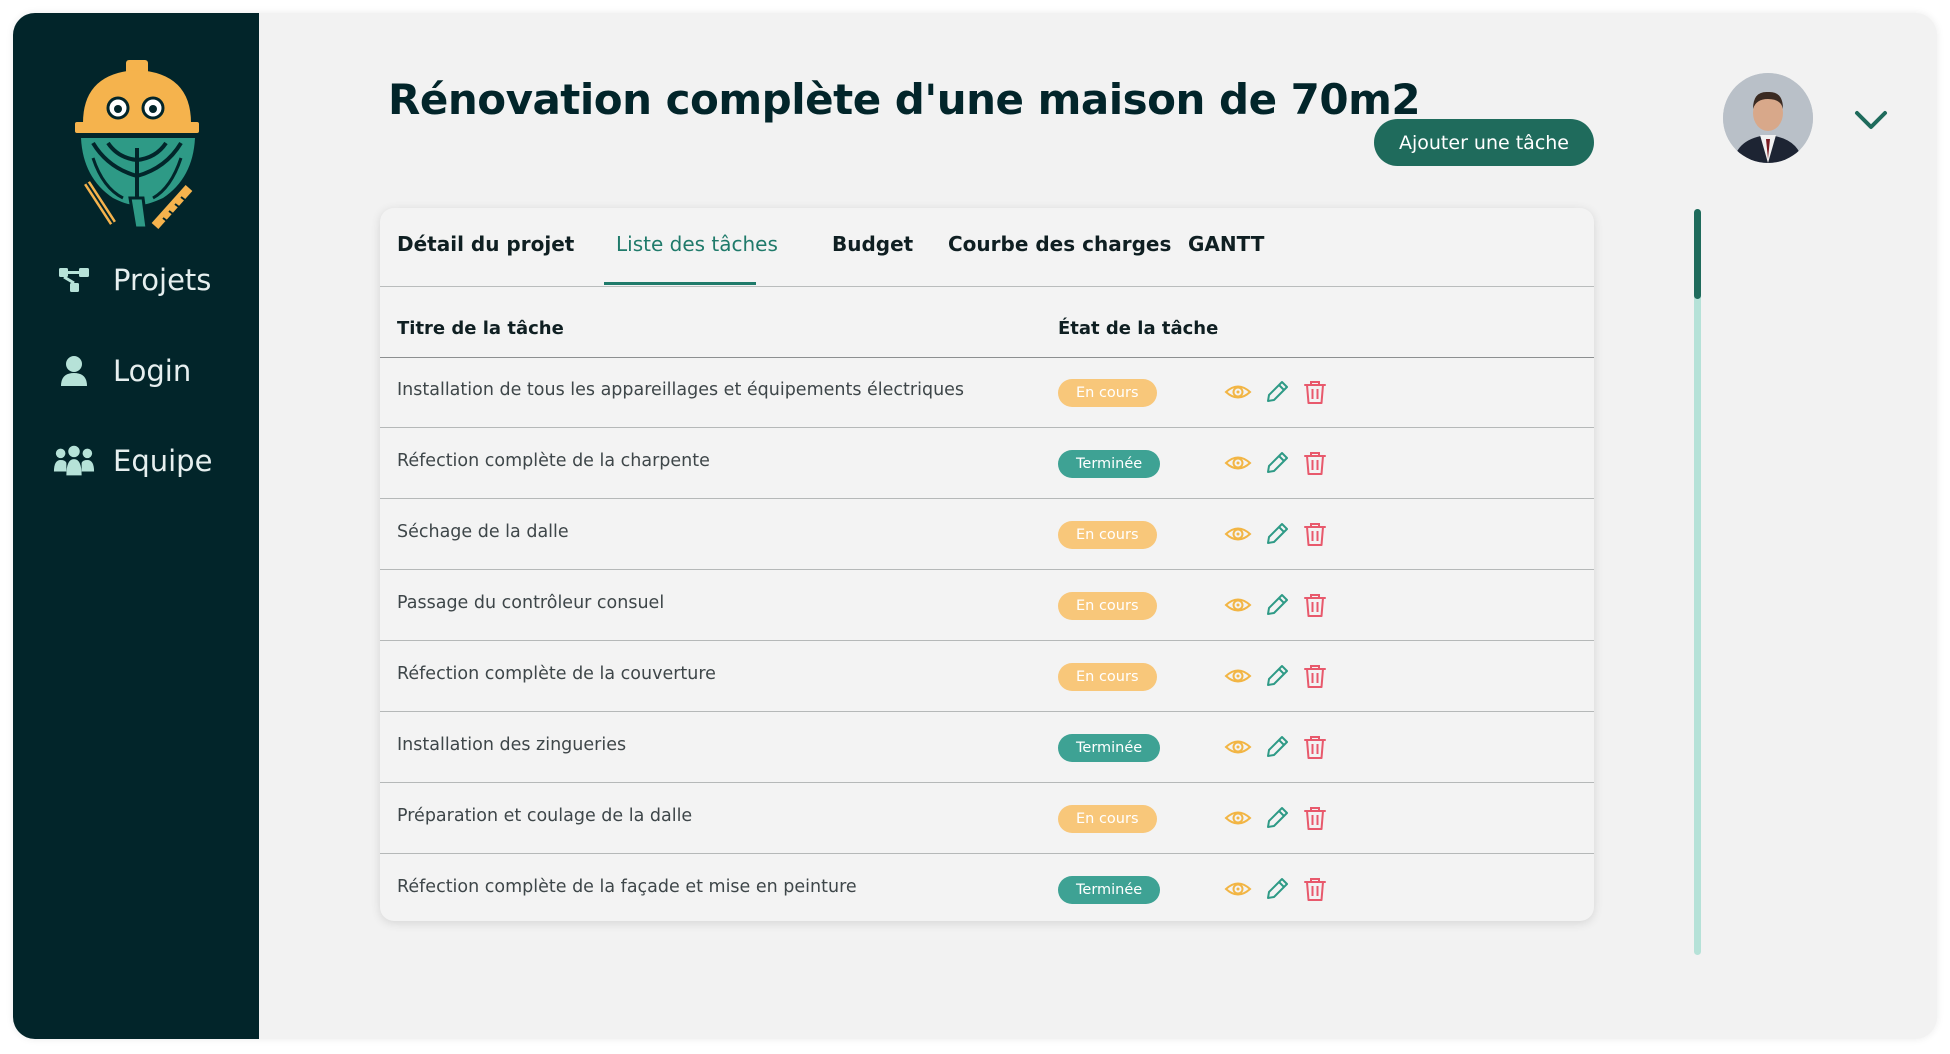  I want to click on scrollbar-track, so click(1697, 582).